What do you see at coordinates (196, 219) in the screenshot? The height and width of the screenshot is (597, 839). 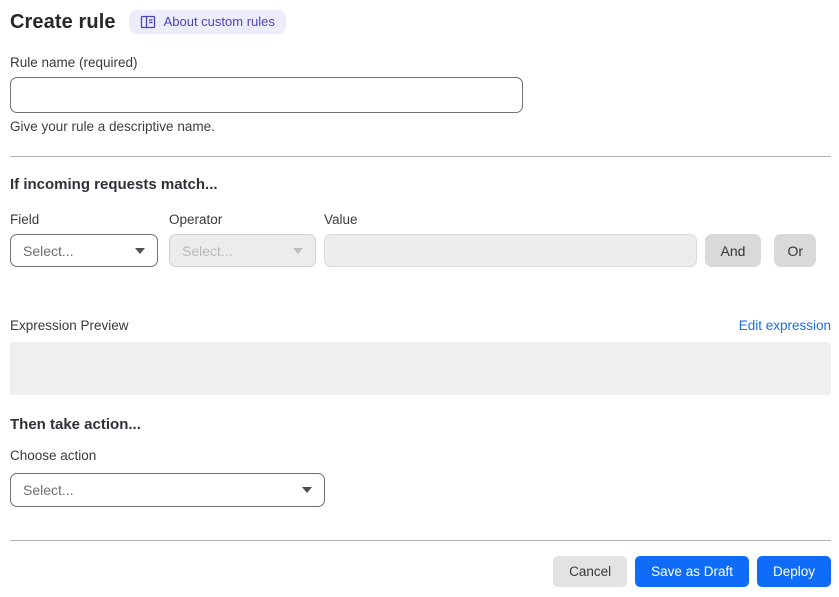 I see `operator-label: Operator` at bounding box center [196, 219].